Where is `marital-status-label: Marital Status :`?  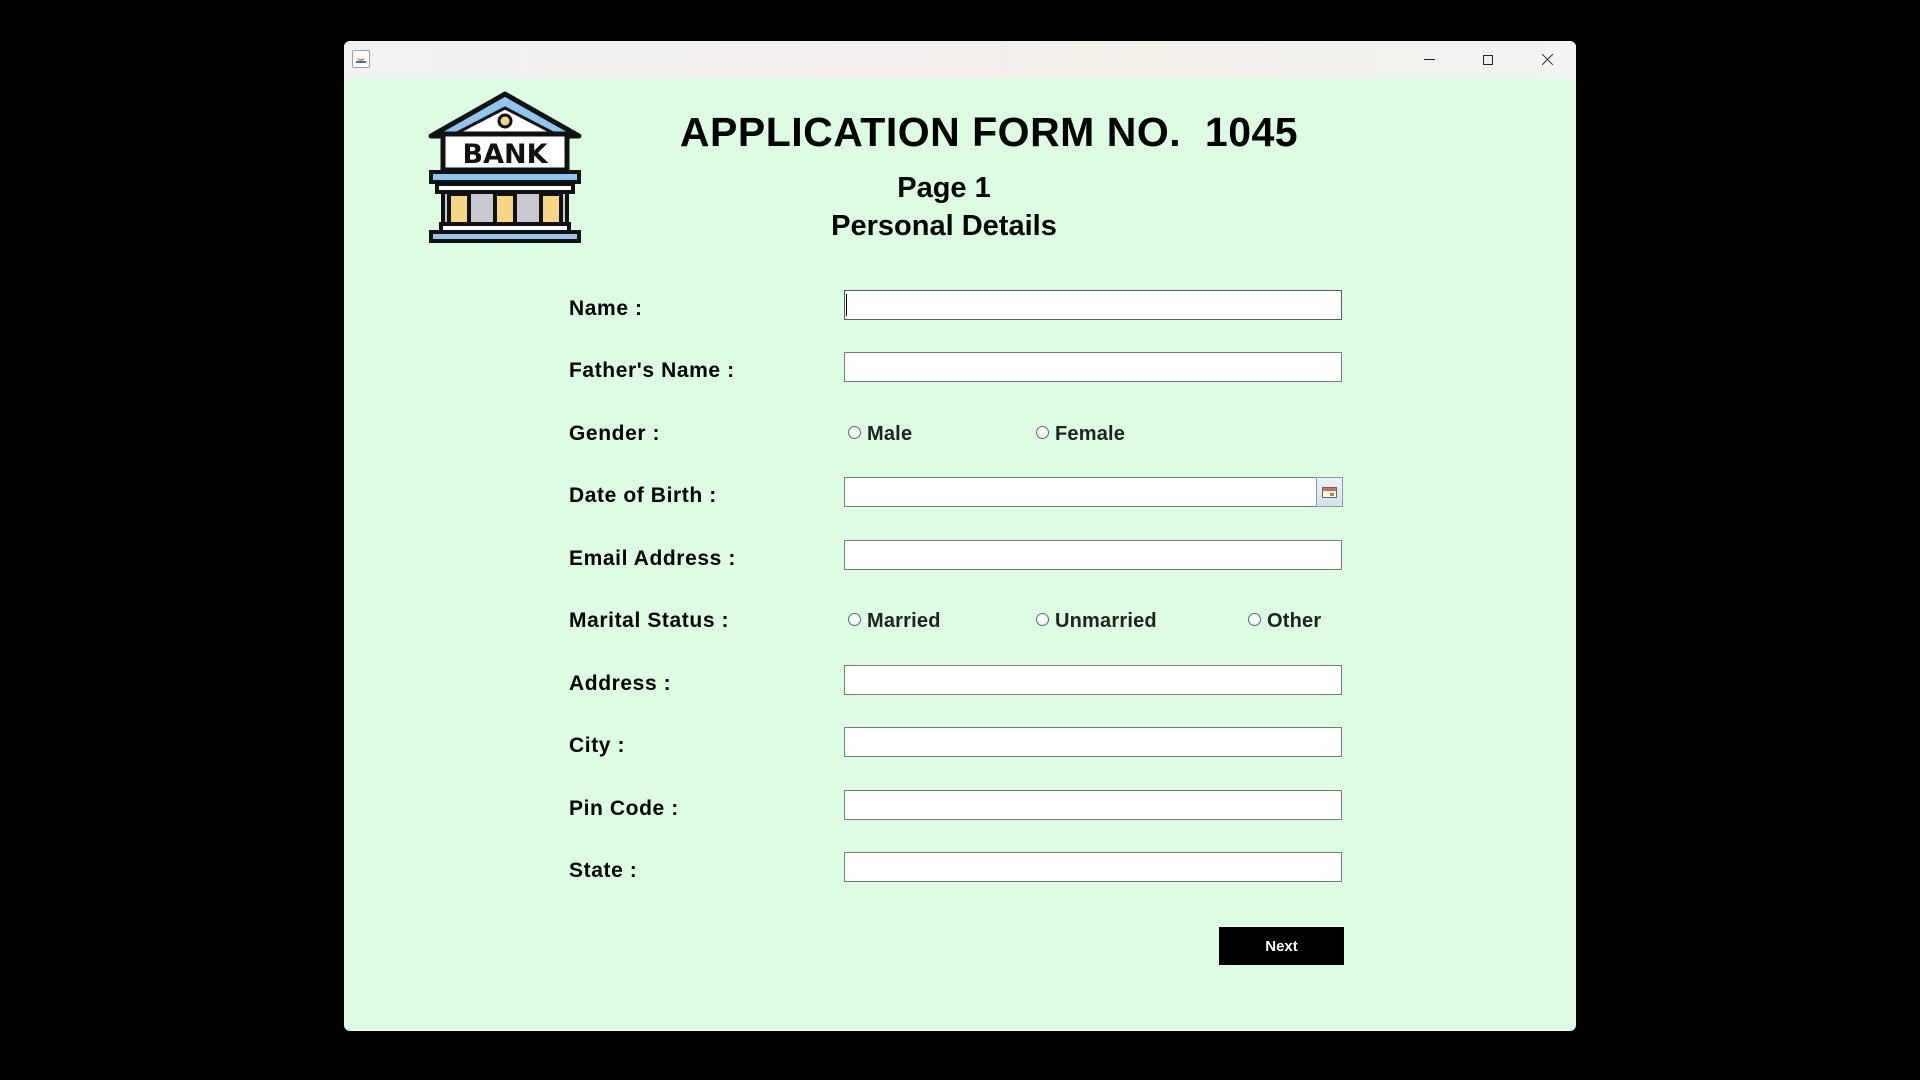 marital-status-label: Marital Status : is located at coordinates (649, 620).